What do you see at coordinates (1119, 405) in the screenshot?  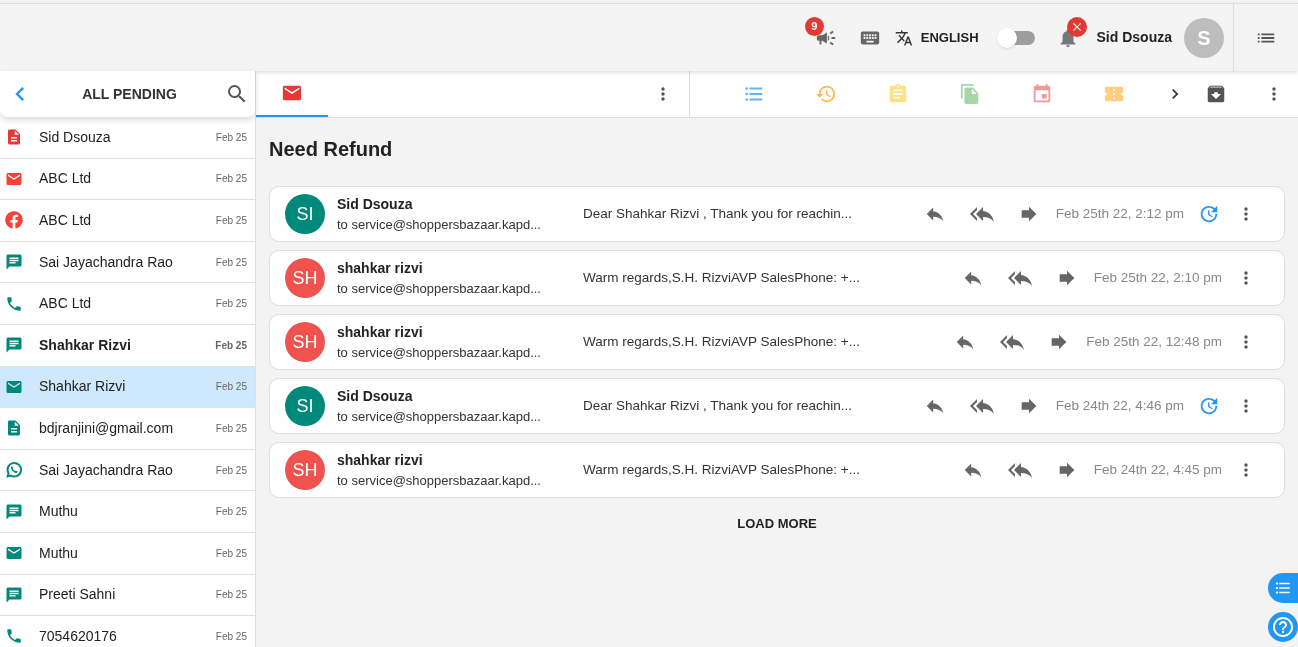 I see `message-date: Feb 24th 22, 4:46 pm` at bounding box center [1119, 405].